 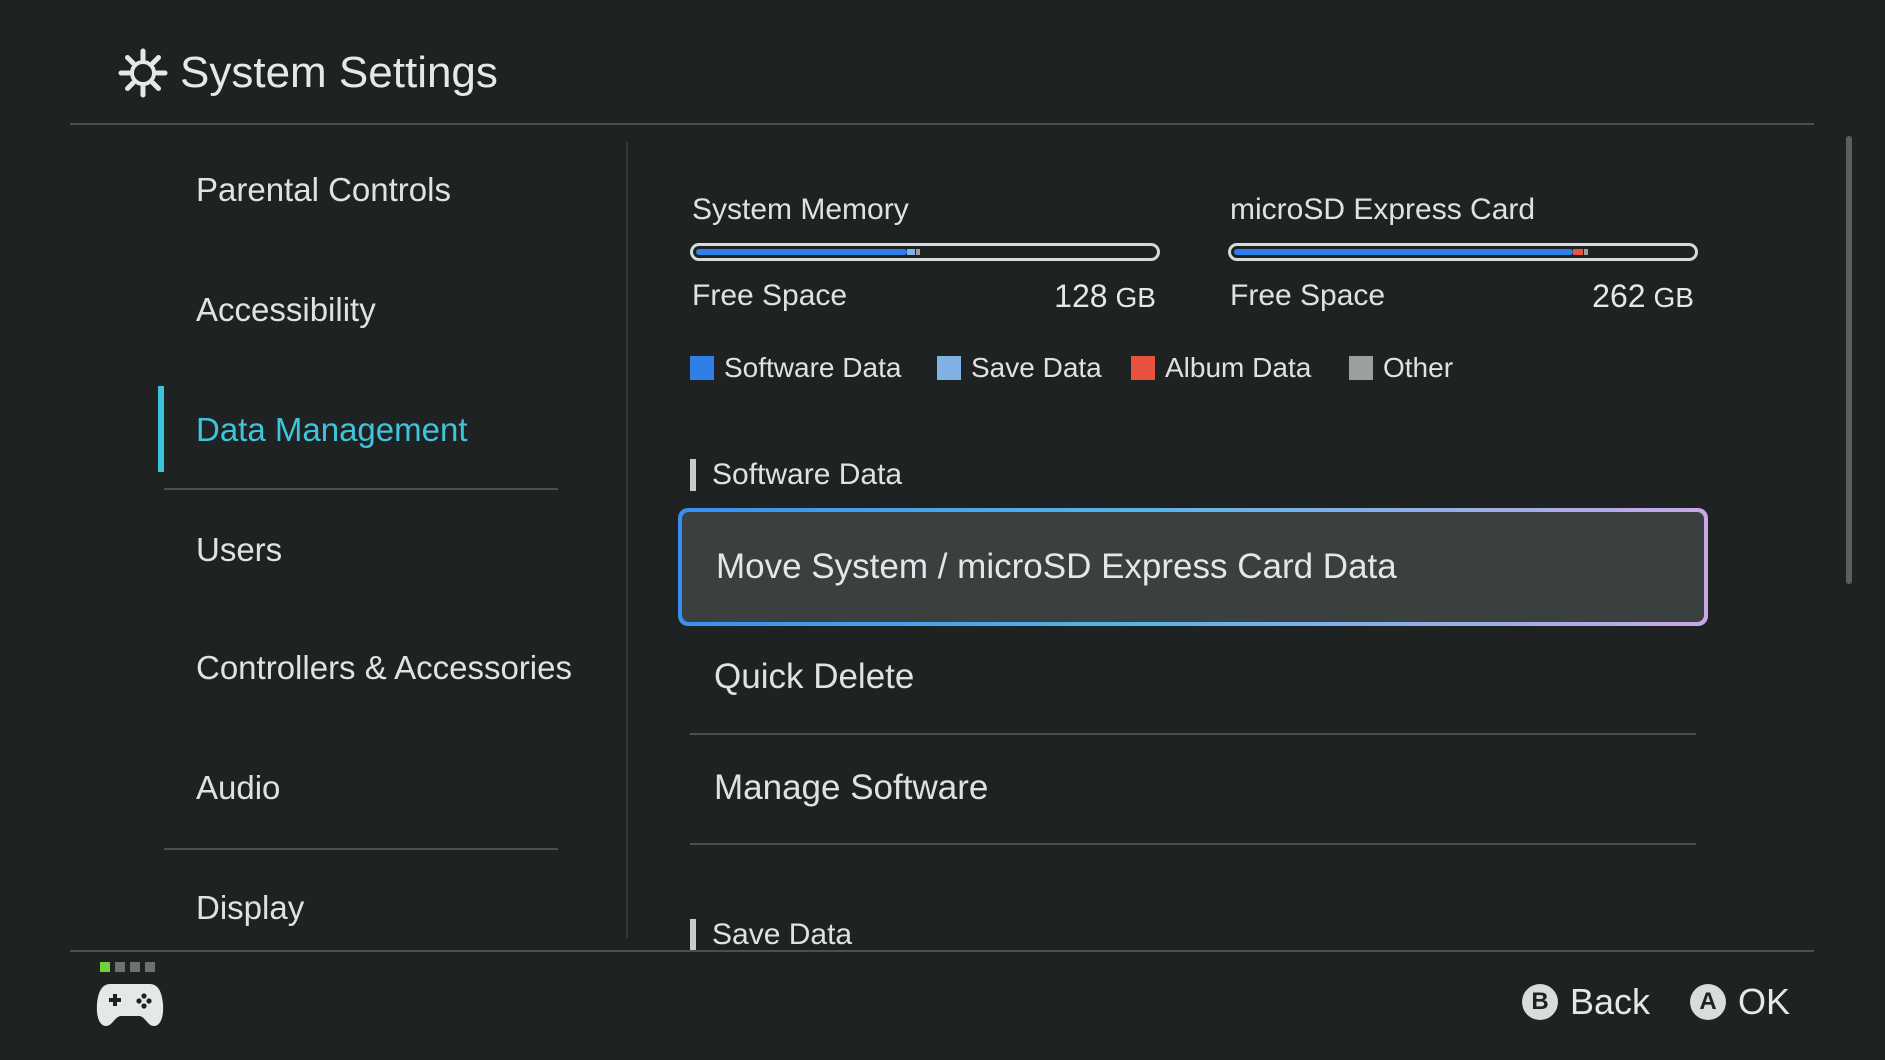 What do you see at coordinates (814, 677) in the screenshot?
I see `menu-item-quick-delete: Quick Delete` at bounding box center [814, 677].